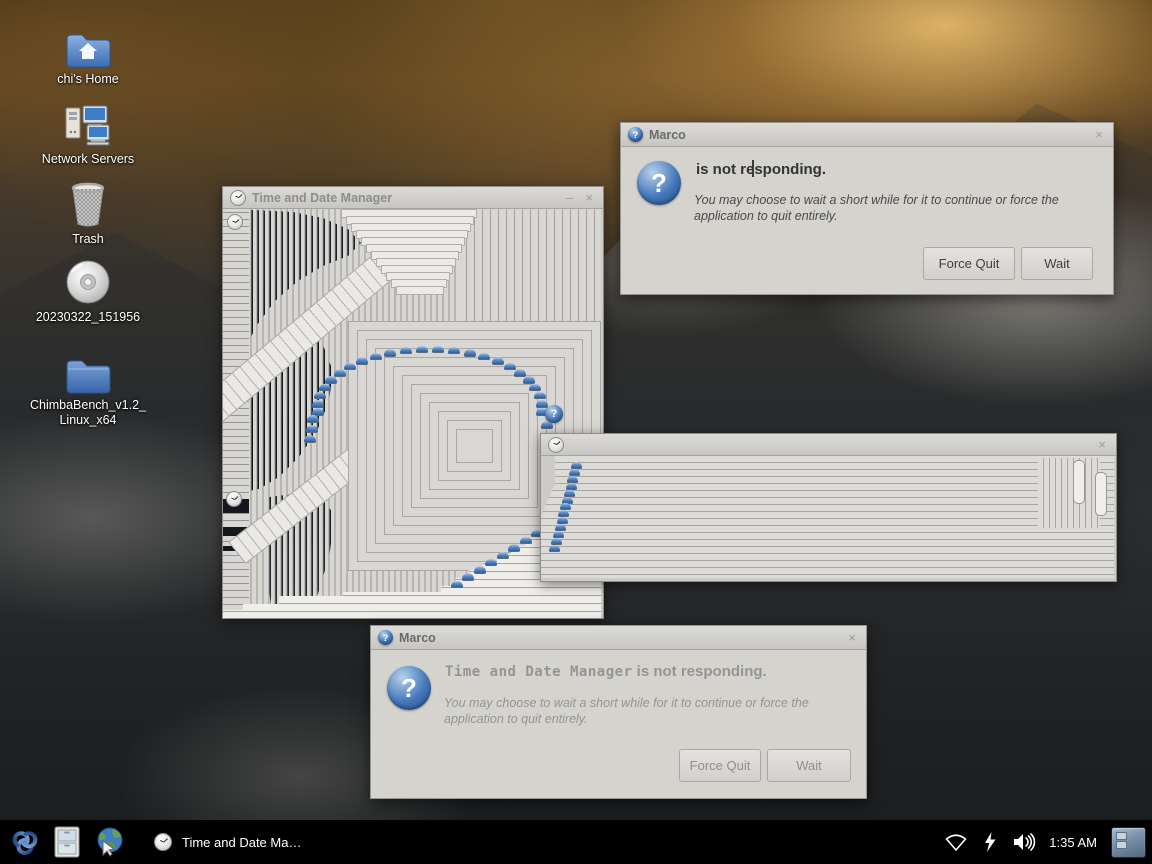  I want to click on minimize-button: –, so click(569, 197).